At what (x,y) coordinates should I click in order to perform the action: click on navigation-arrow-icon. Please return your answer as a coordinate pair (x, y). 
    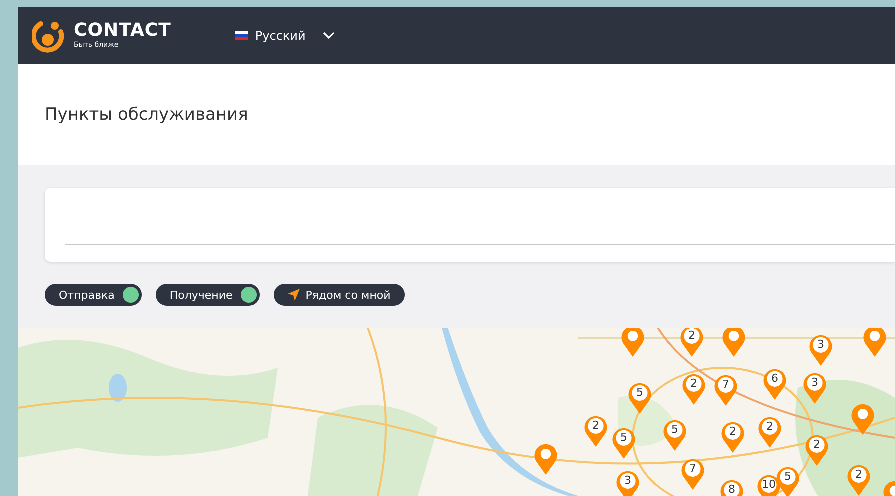
    Looking at the image, I should click on (294, 295).